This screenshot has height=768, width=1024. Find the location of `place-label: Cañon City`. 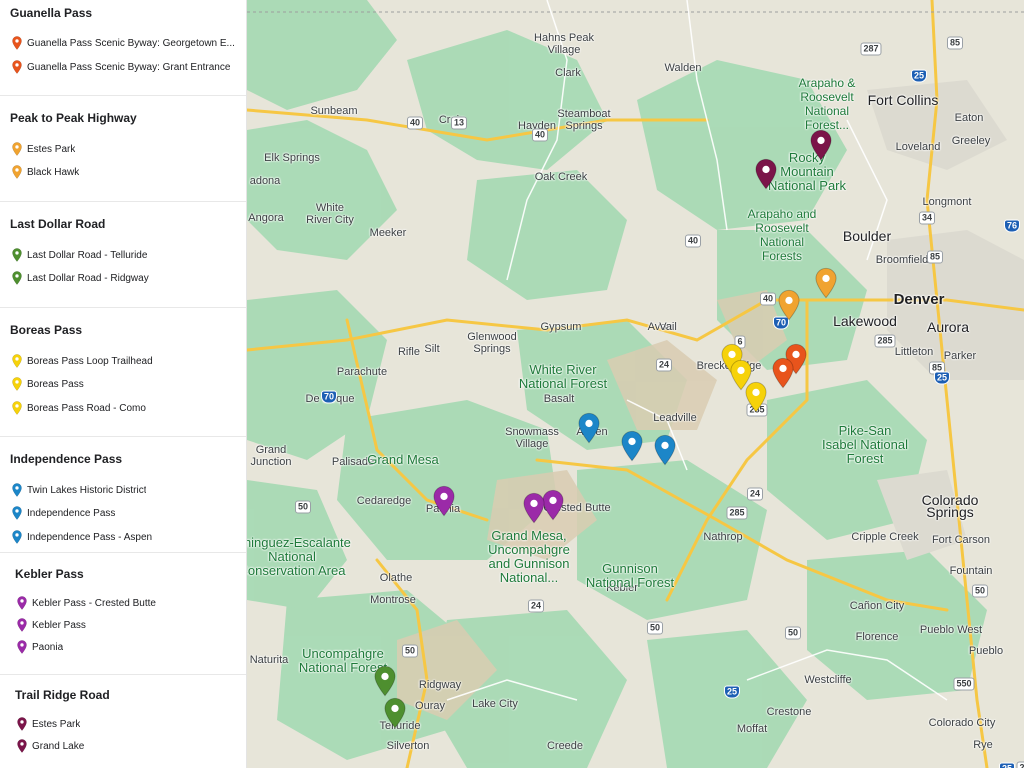

place-label: Cañon City is located at coordinates (877, 606).